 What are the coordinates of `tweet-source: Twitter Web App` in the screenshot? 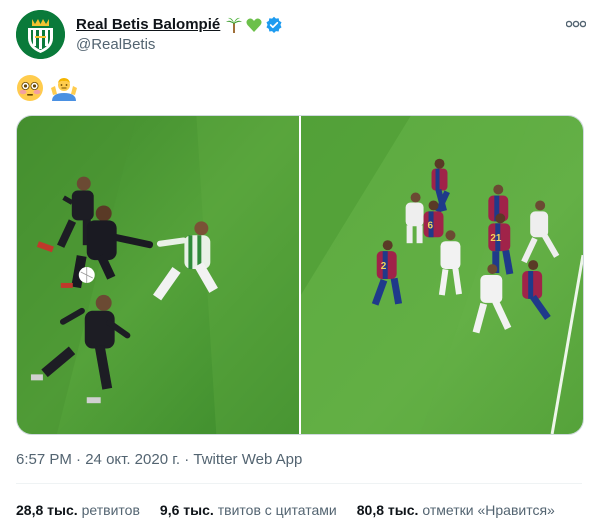 It's located at (247, 459).